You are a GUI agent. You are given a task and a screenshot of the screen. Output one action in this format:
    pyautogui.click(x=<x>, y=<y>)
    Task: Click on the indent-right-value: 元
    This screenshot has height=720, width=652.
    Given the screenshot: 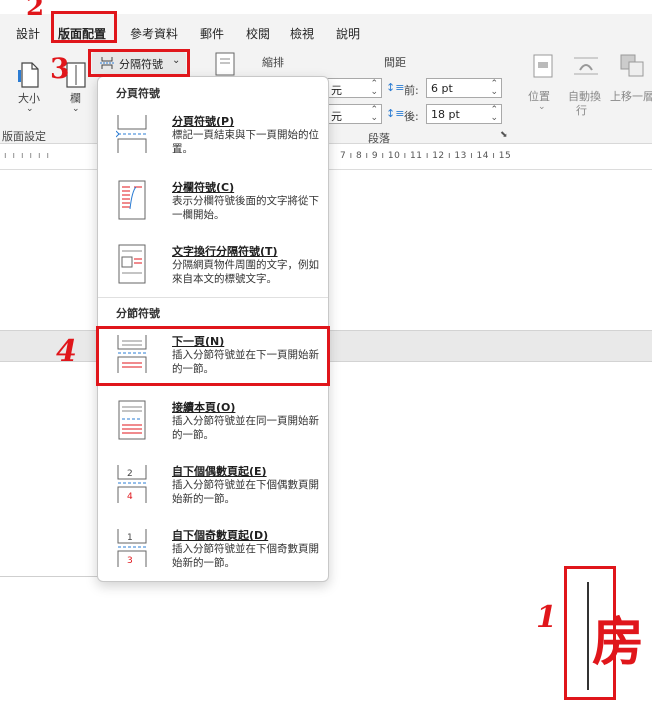 What is the action you would take?
    pyautogui.click(x=336, y=116)
    